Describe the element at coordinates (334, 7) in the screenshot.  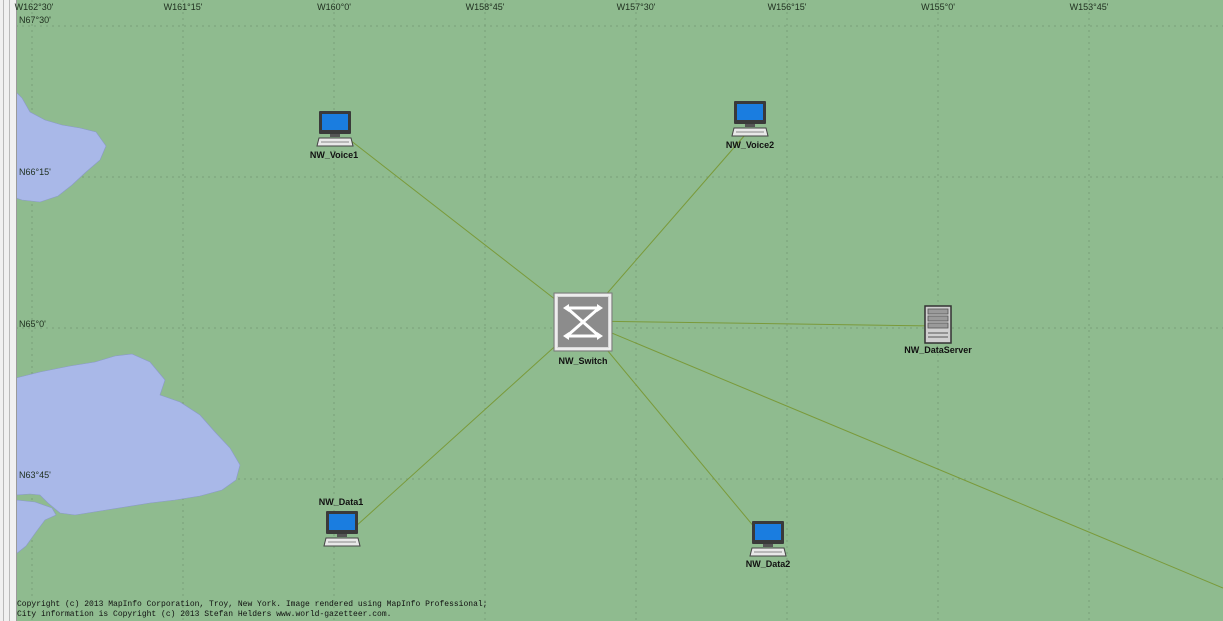
I see `longitude-label: W160°0'` at that location.